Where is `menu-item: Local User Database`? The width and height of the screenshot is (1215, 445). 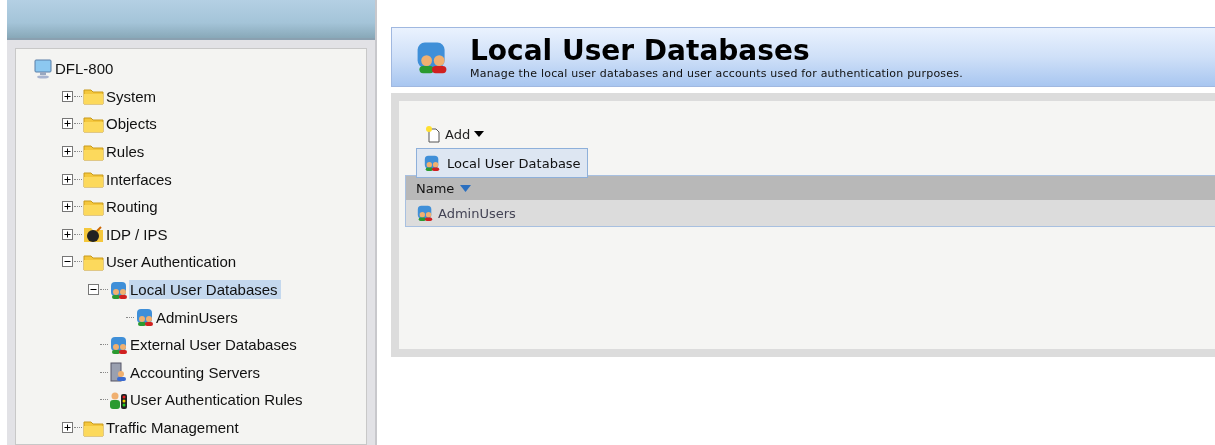 menu-item: Local User Database is located at coordinates (502, 163).